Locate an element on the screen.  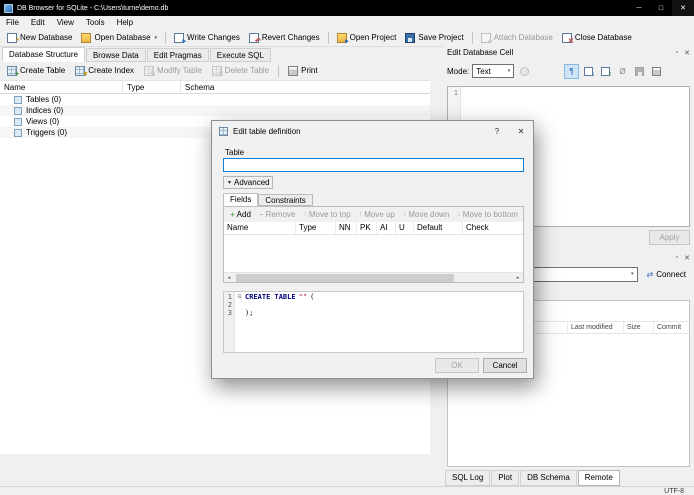
new-database-icon: * is located at coordinates (13, 39).